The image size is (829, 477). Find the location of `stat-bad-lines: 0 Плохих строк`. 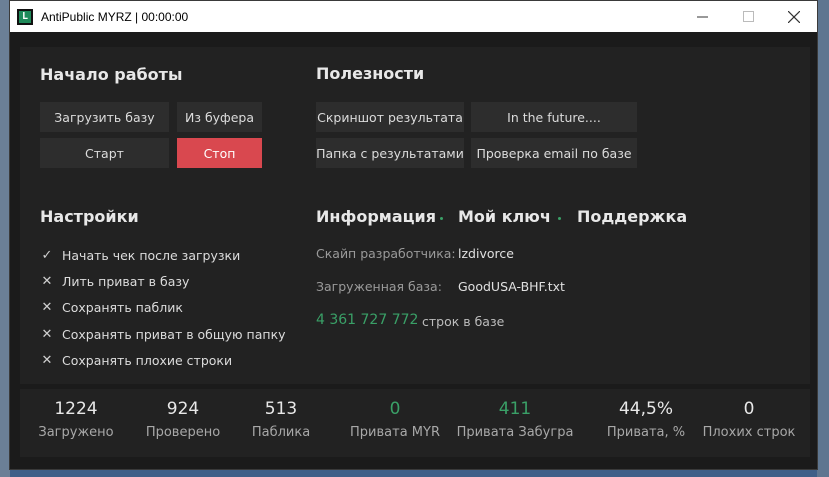

stat-bad-lines: 0 Плохих строк is located at coordinates (749, 419).